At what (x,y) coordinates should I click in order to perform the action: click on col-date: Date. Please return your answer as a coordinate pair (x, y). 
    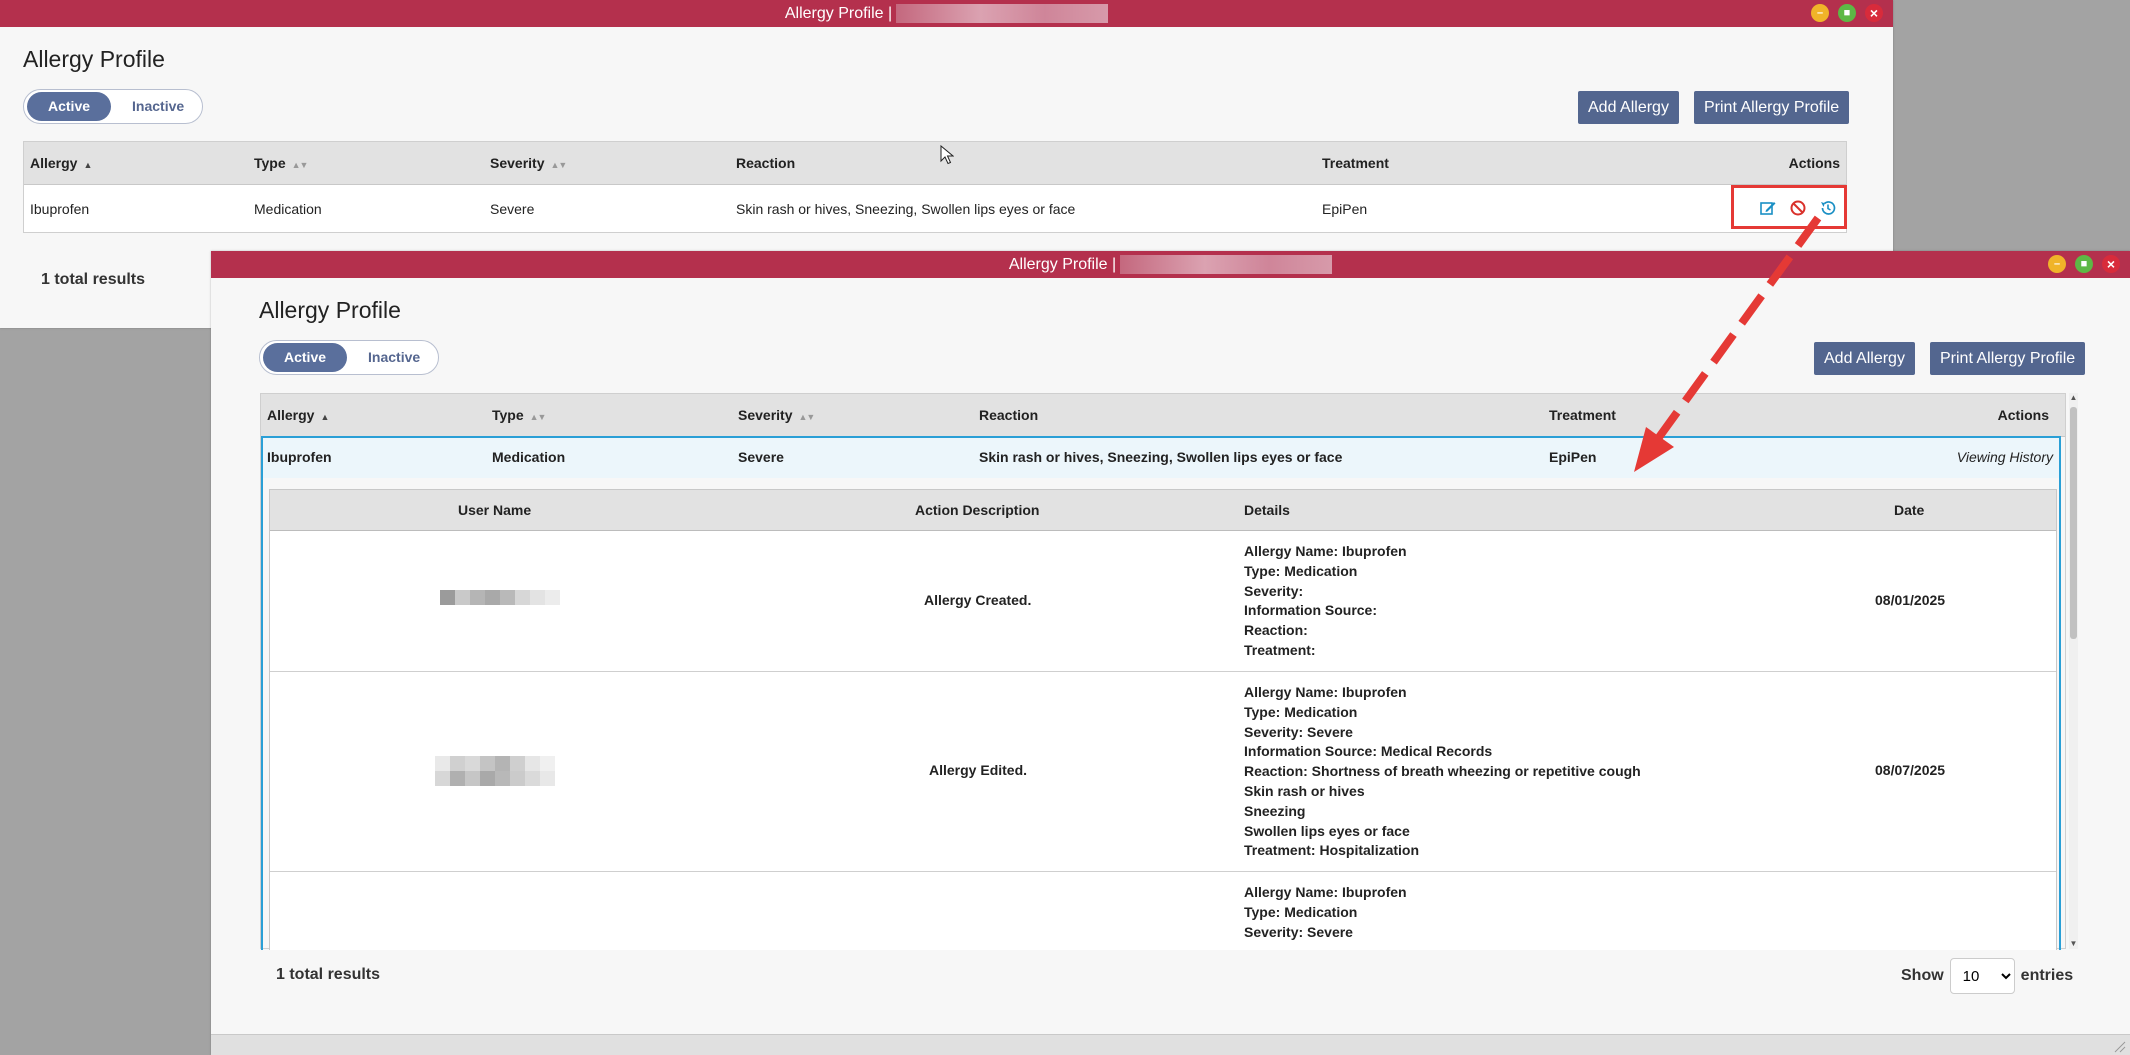
    Looking at the image, I should click on (1909, 510).